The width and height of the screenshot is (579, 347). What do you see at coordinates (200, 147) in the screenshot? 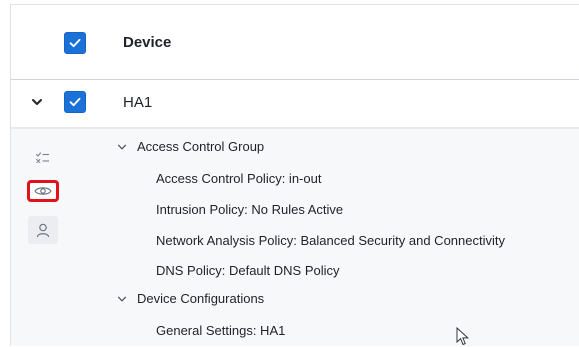
I see `section-title-access-control-group: Access Control Group` at bounding box center [200, 147].